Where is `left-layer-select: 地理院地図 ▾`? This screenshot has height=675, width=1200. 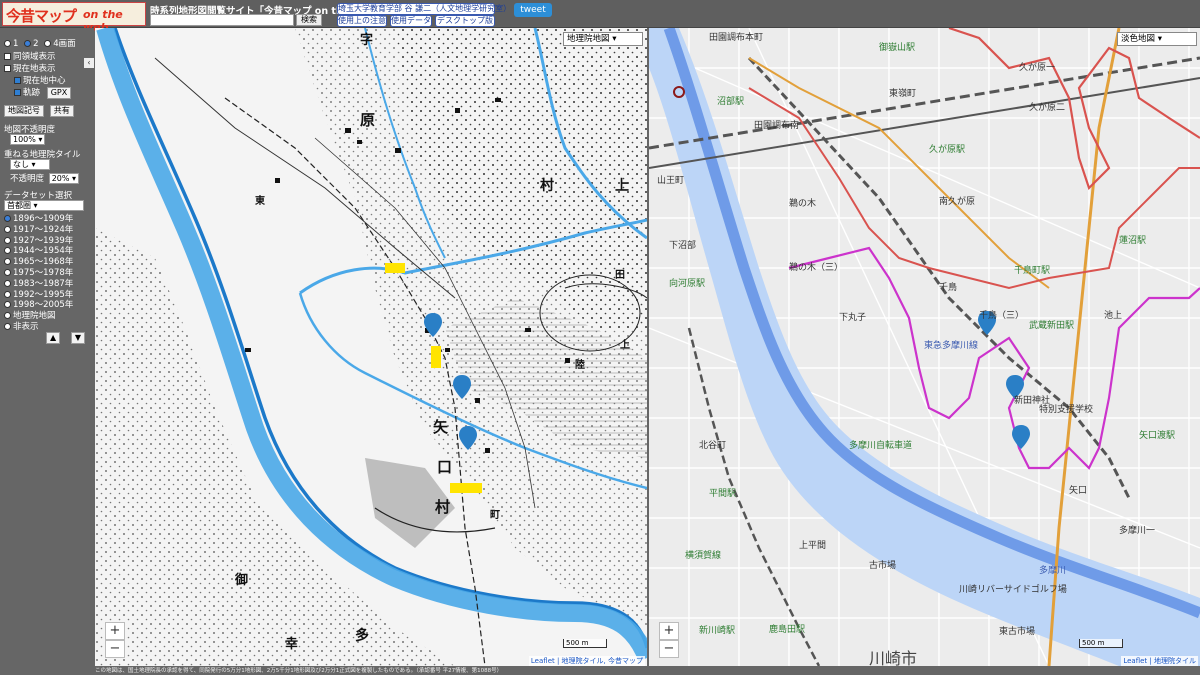 left-layer-select: 地理院地図 ▾ is located at coordinates (603, 39).